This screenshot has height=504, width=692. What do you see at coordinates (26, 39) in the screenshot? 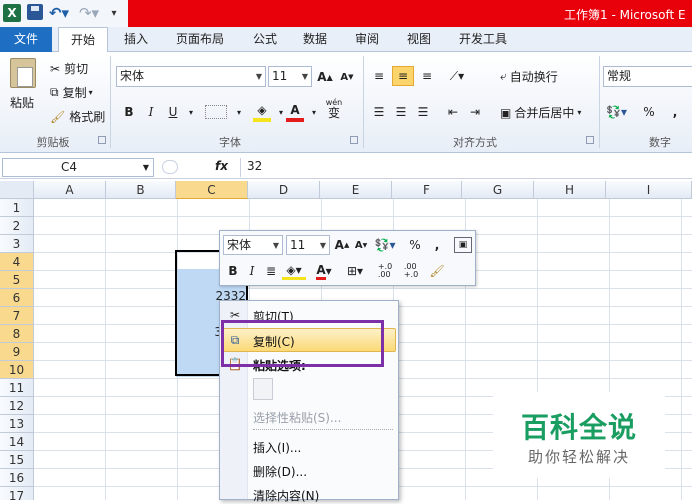
I see `tab-file: 文件` at bounding box center [26, 39].